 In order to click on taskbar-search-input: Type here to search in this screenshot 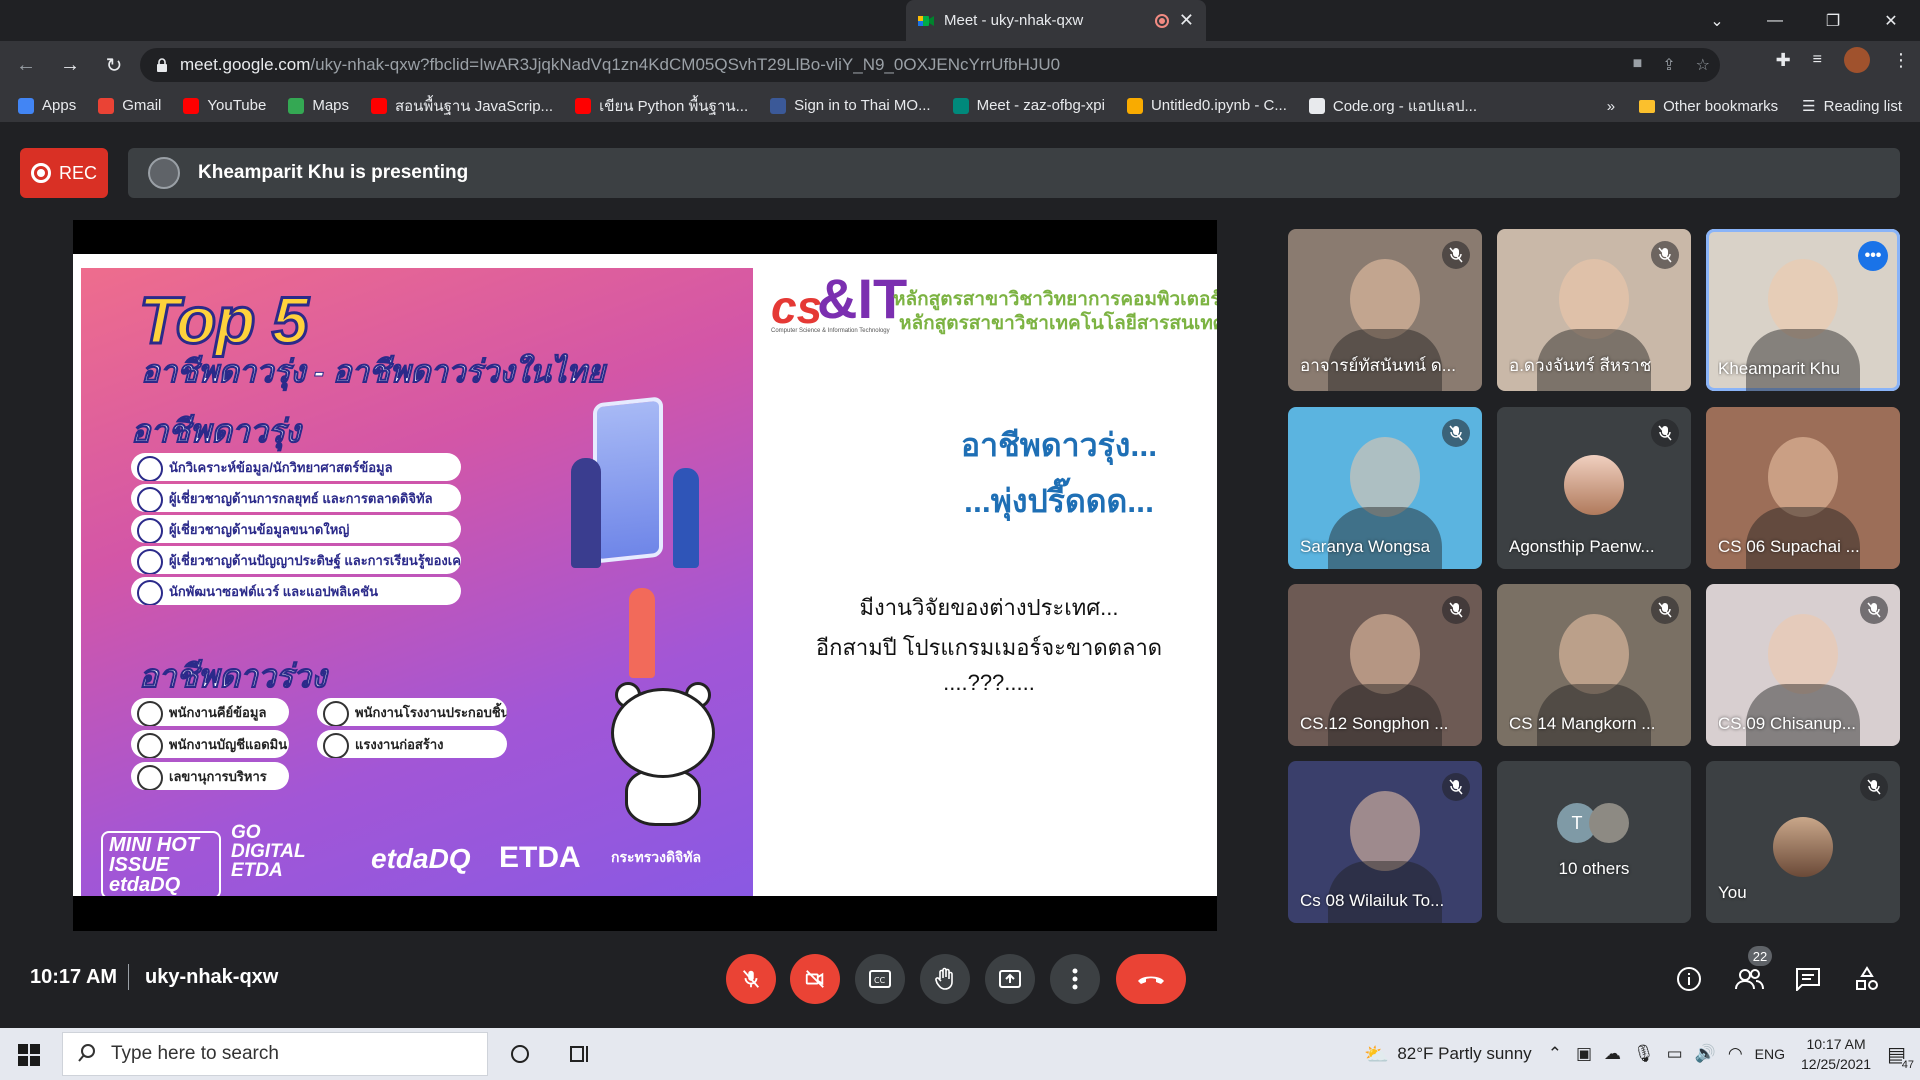, I will do `click(275, 1054)`.